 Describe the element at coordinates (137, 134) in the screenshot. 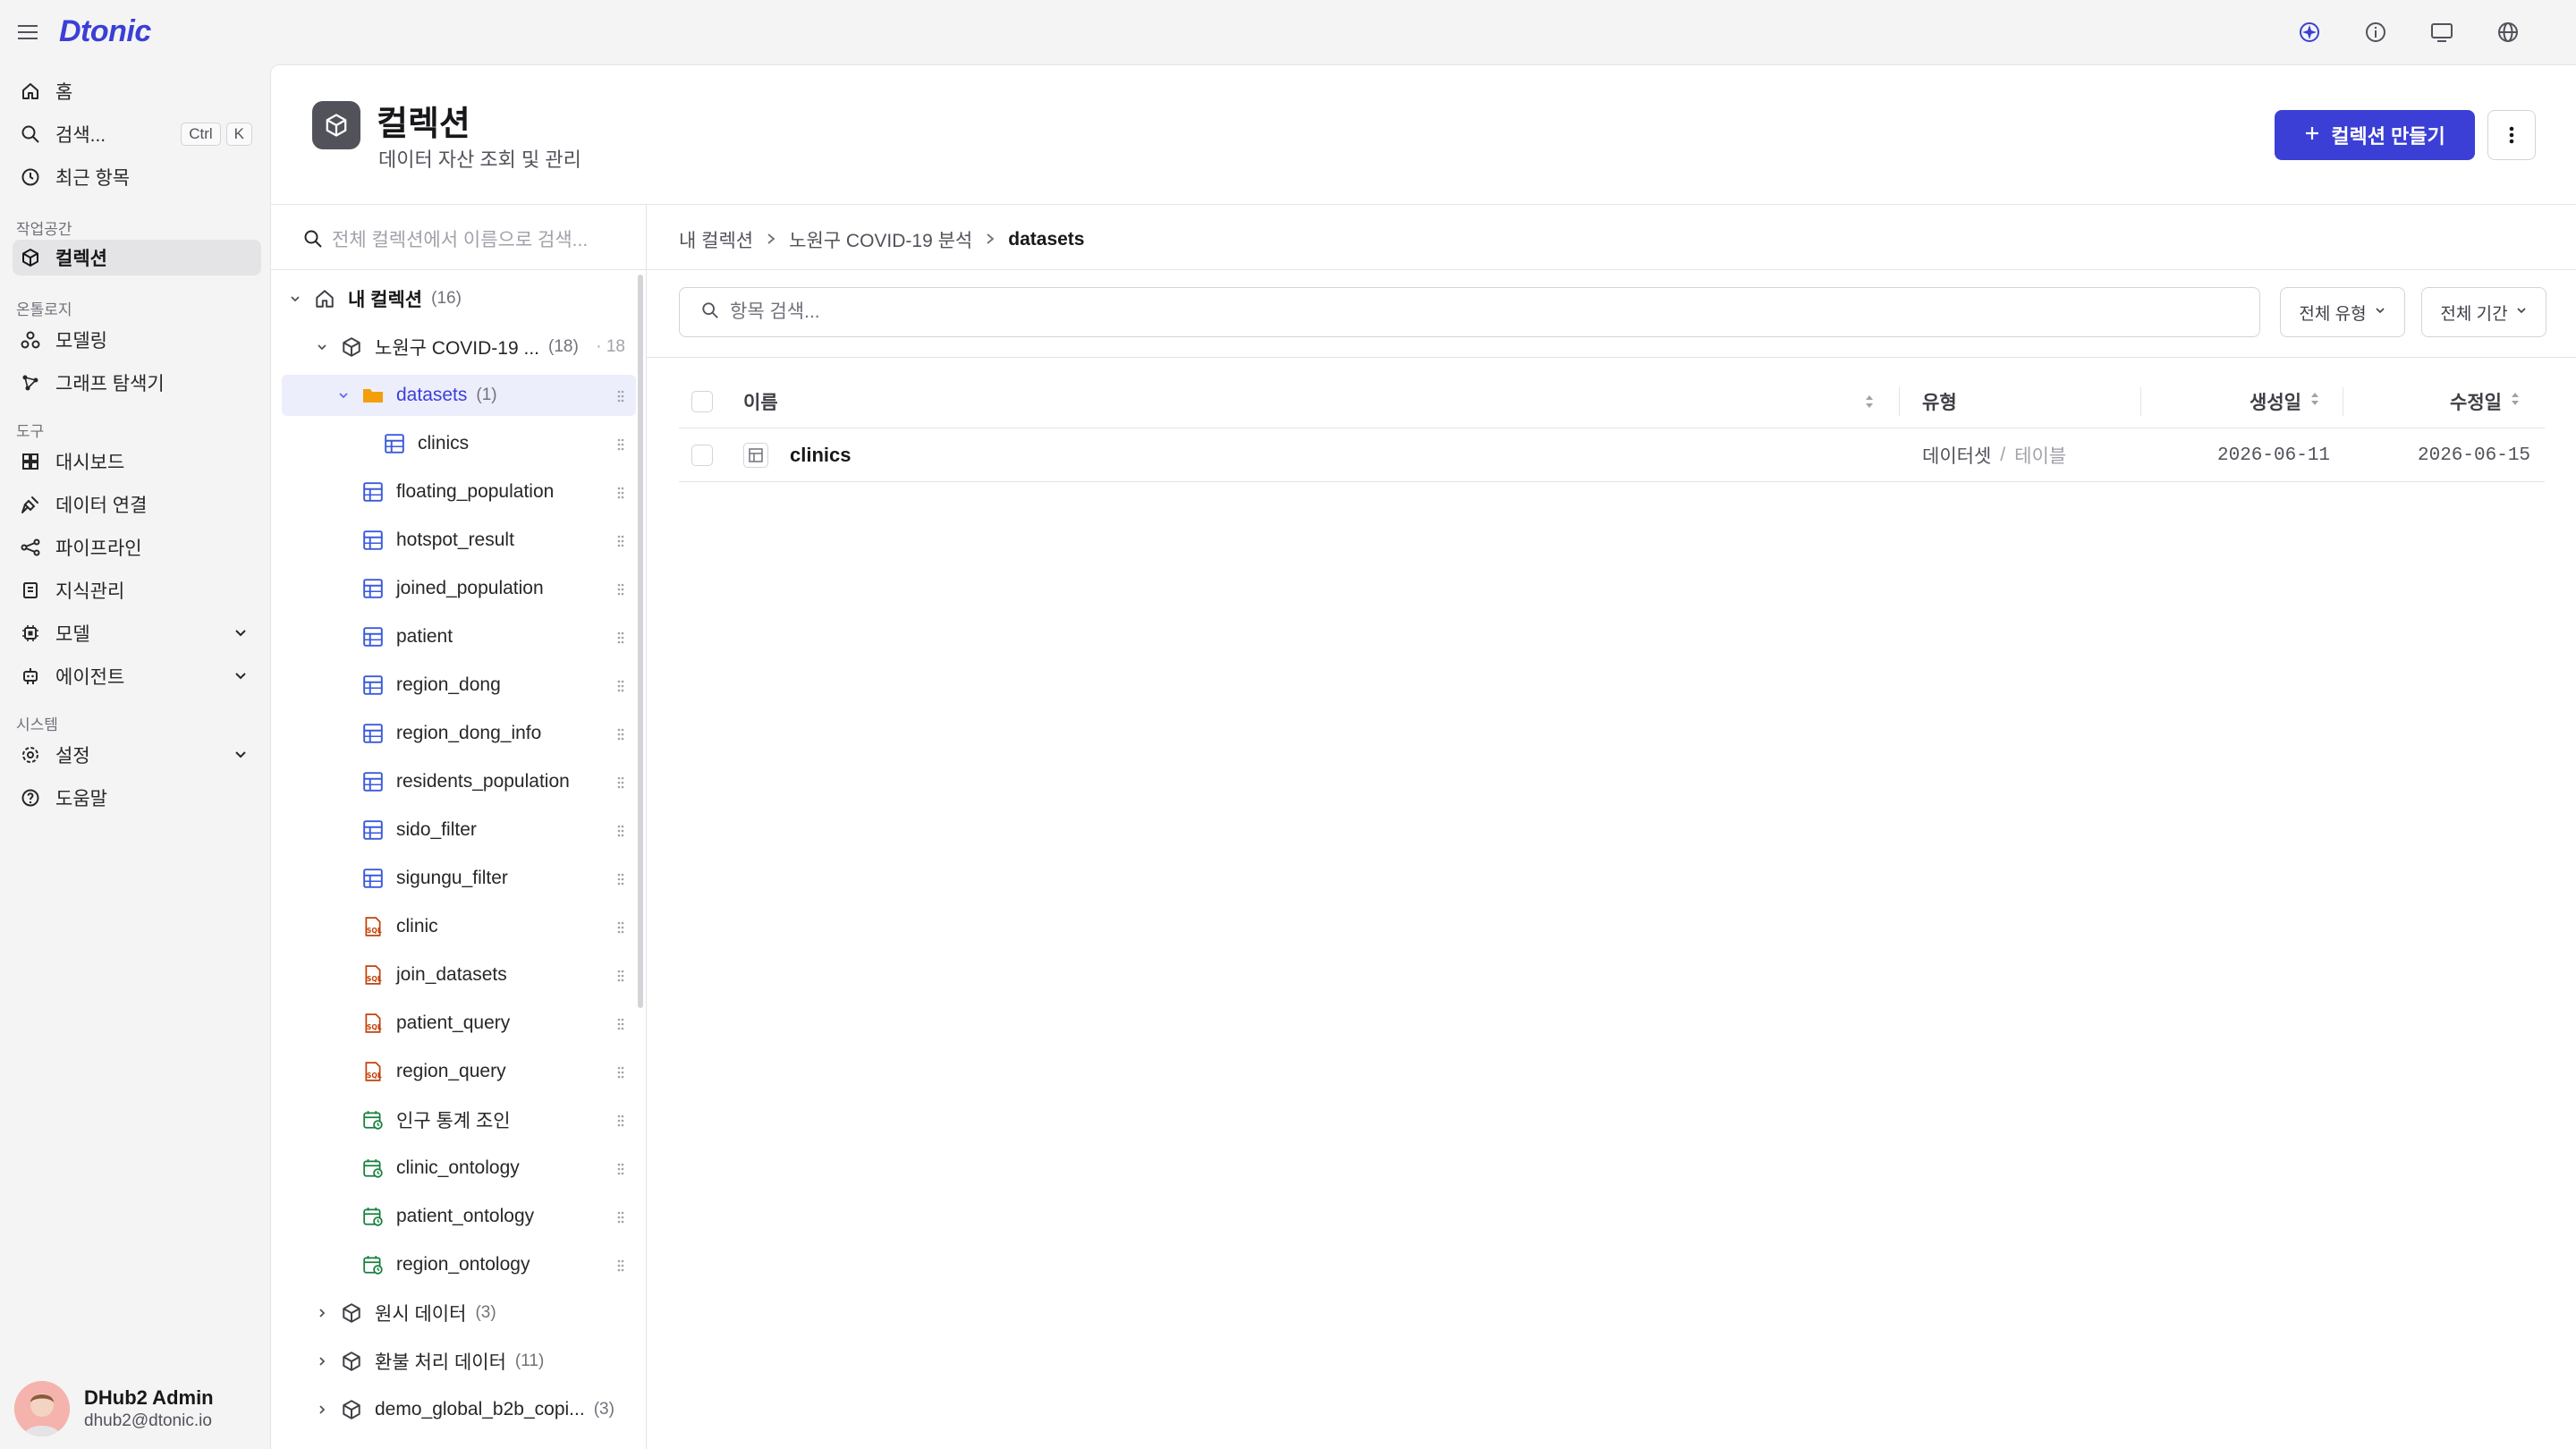

I see `sidebar-item-search: 검색... Ctrl K` at that location.